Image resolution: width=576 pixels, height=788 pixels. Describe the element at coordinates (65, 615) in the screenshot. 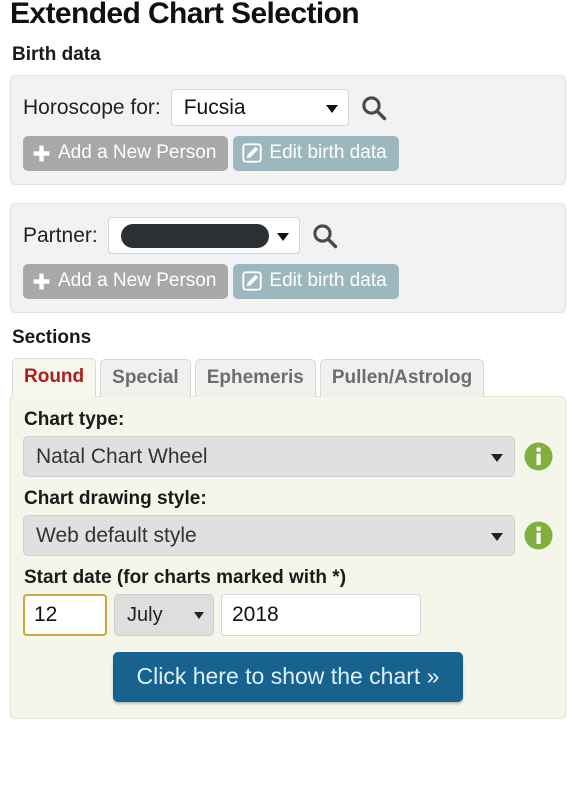

I see `start-date-day-input` at that location.